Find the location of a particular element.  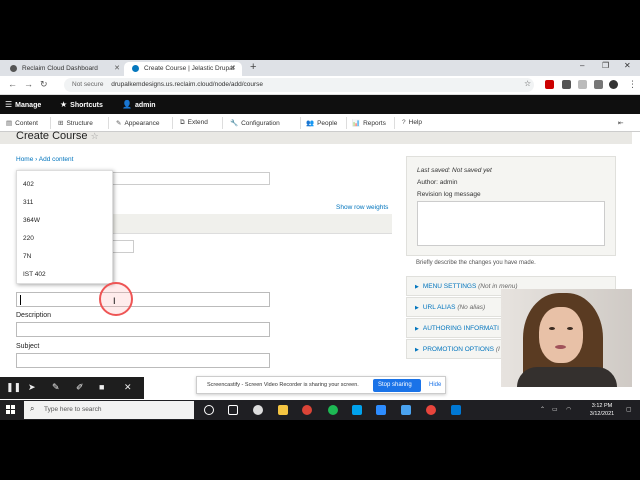

last-saved-text: Last saved: Not saved yet is located at coordinates (454, 170).